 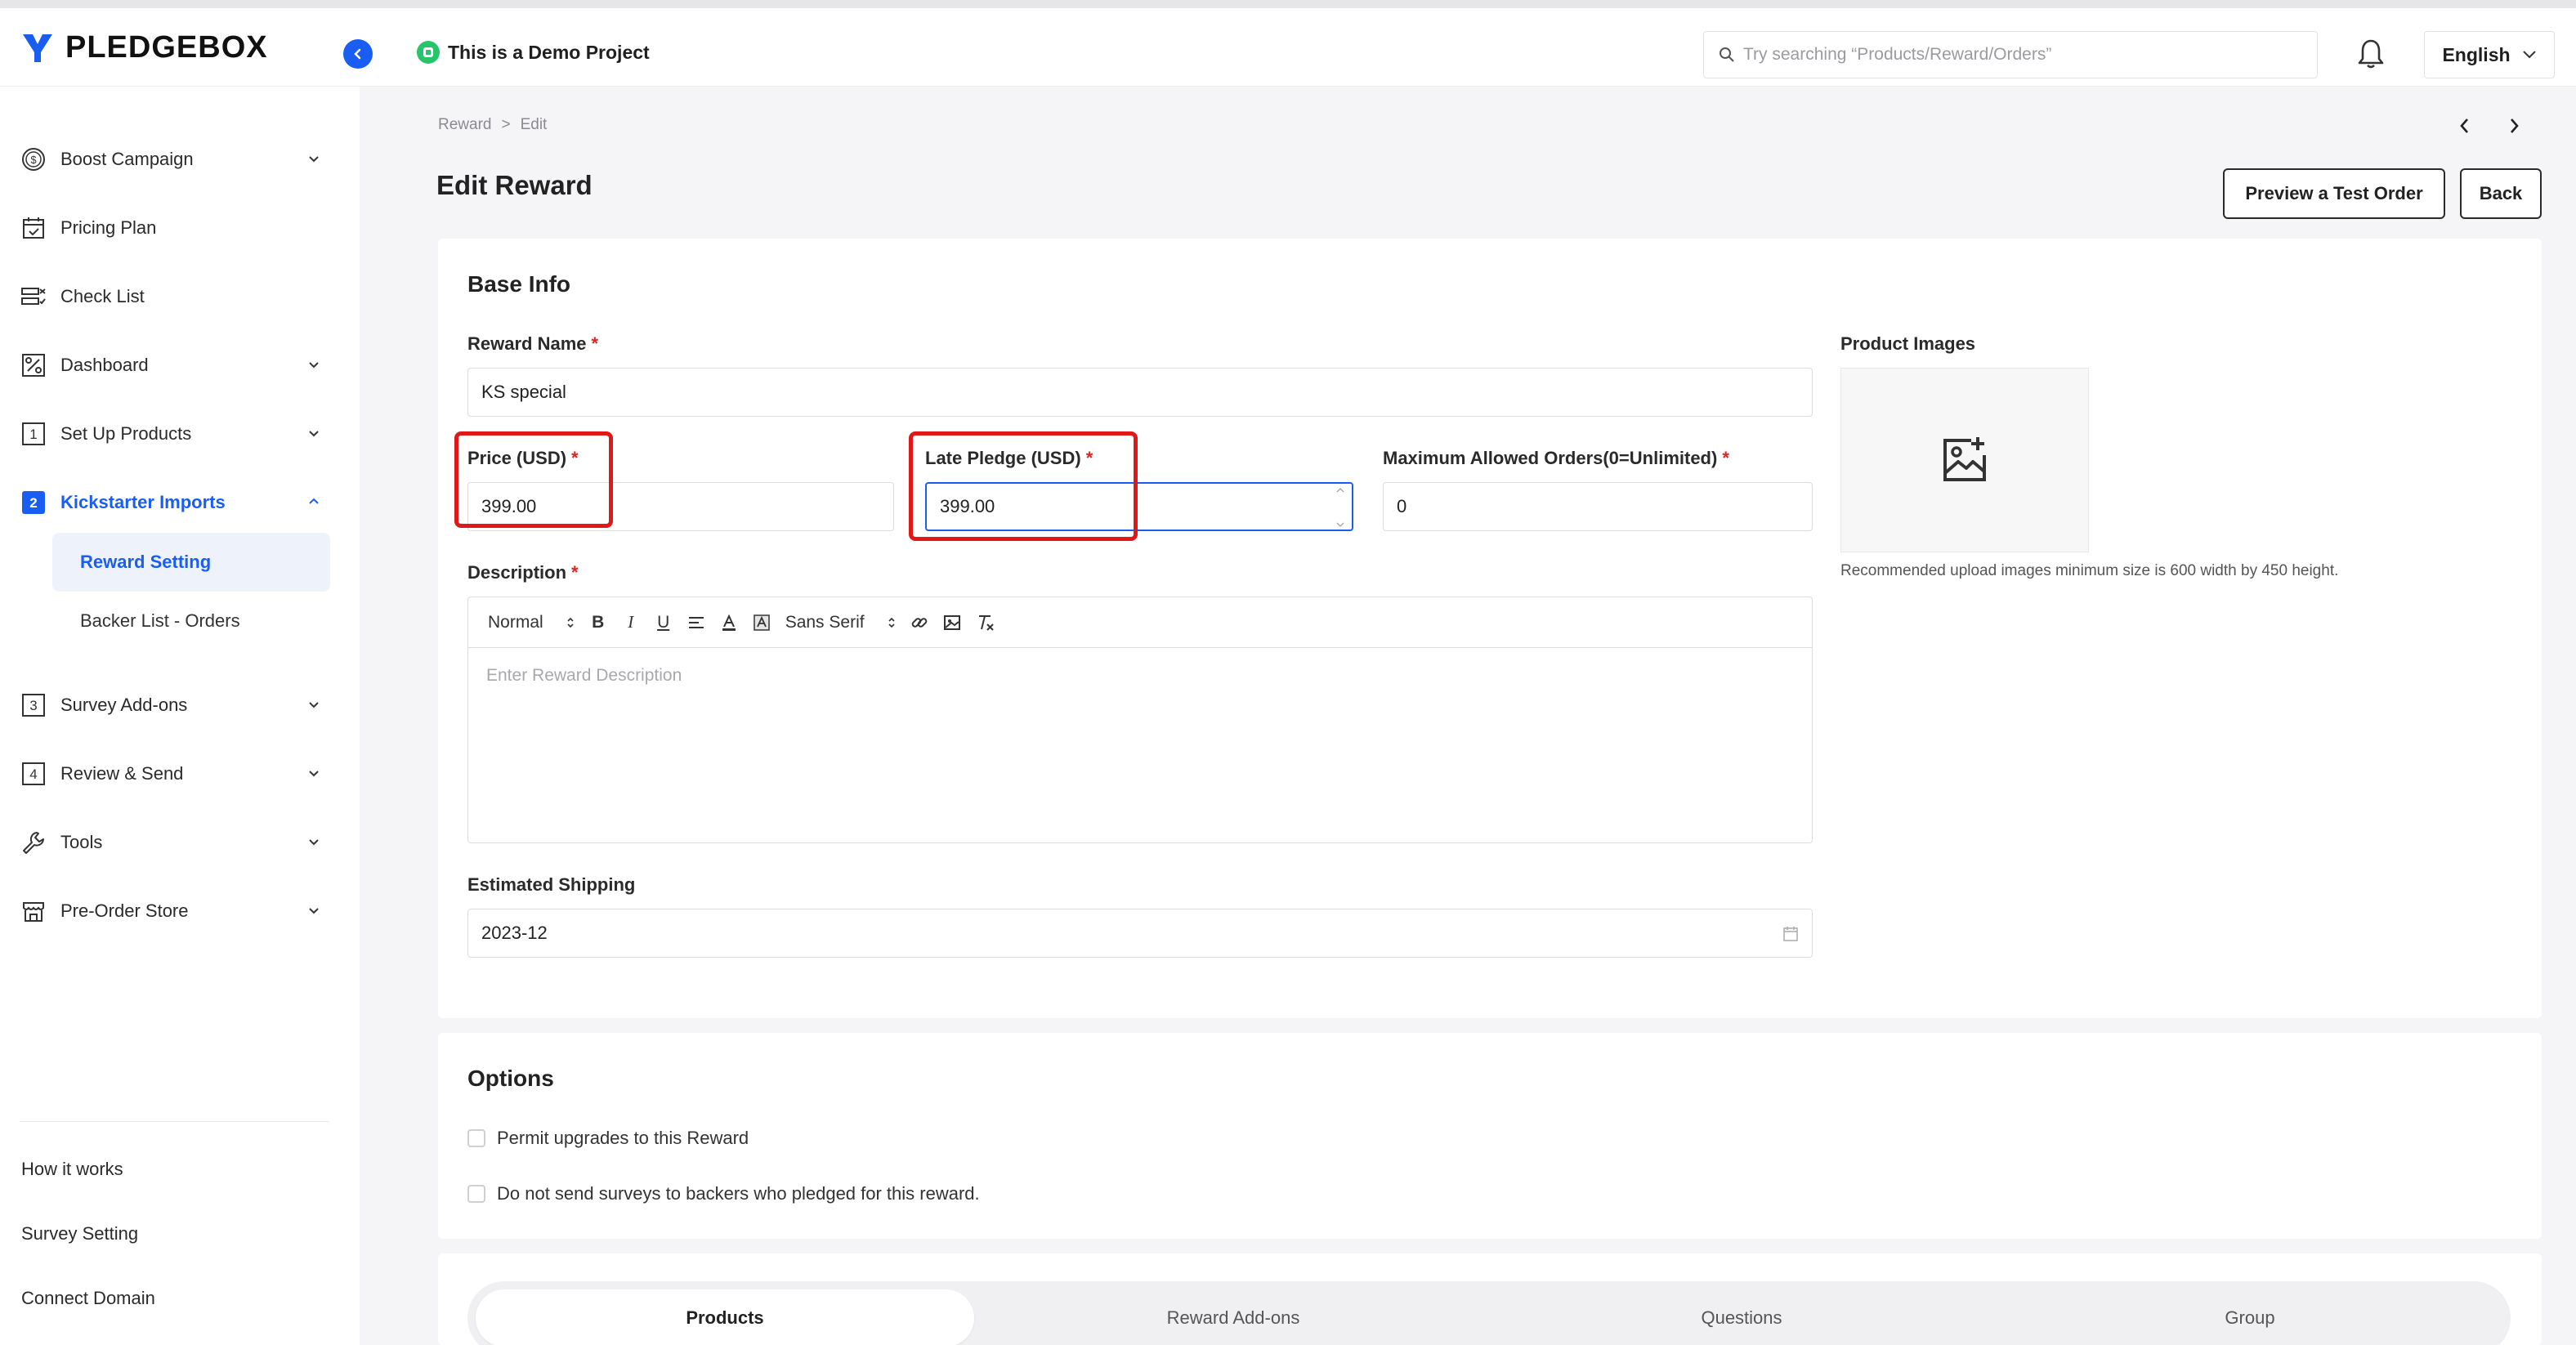 I want to click on search-icon, so click(x=1727, y=55).